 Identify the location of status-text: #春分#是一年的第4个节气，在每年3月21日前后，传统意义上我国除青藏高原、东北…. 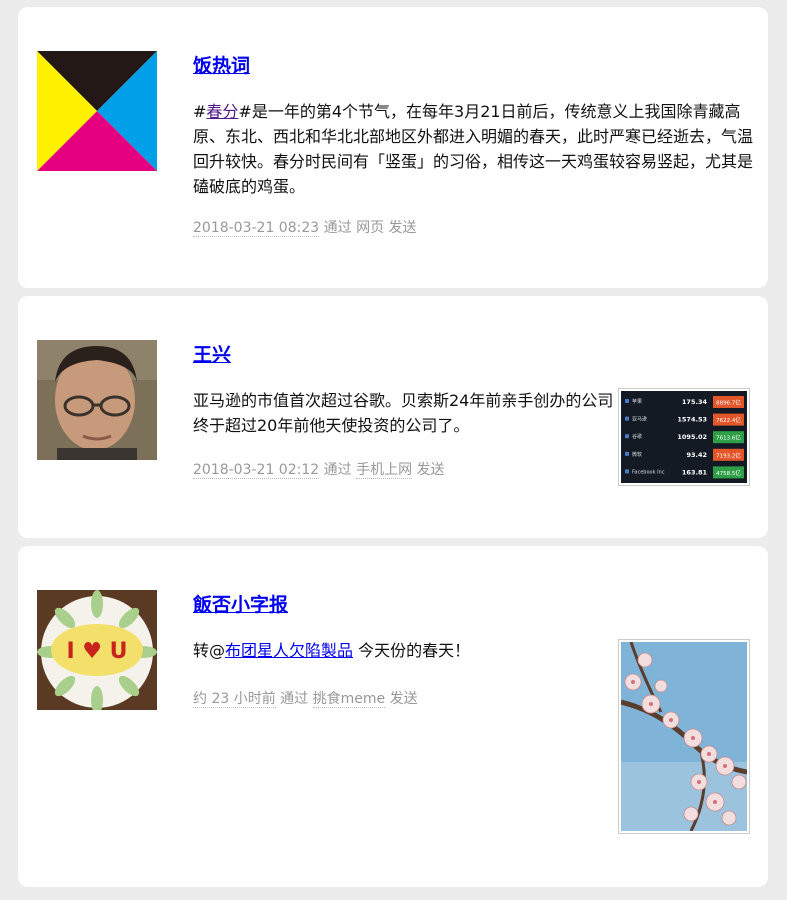
(473, 149).